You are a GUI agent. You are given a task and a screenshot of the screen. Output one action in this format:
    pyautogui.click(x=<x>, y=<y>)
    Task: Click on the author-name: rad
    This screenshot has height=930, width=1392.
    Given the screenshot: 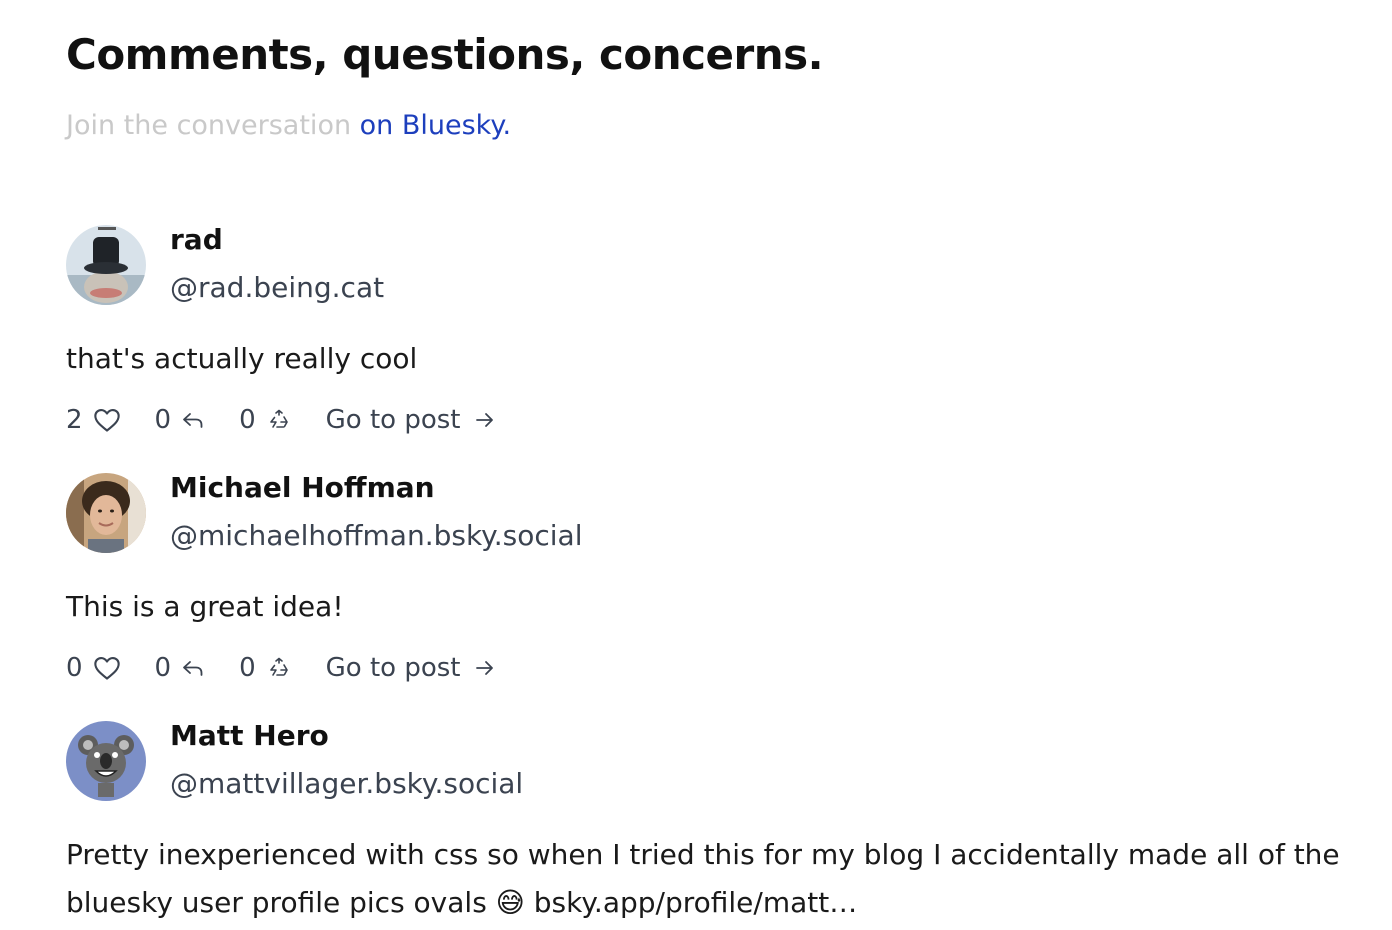 What is the action you would take?
    pyautogui.click(x=196, y=239)
    